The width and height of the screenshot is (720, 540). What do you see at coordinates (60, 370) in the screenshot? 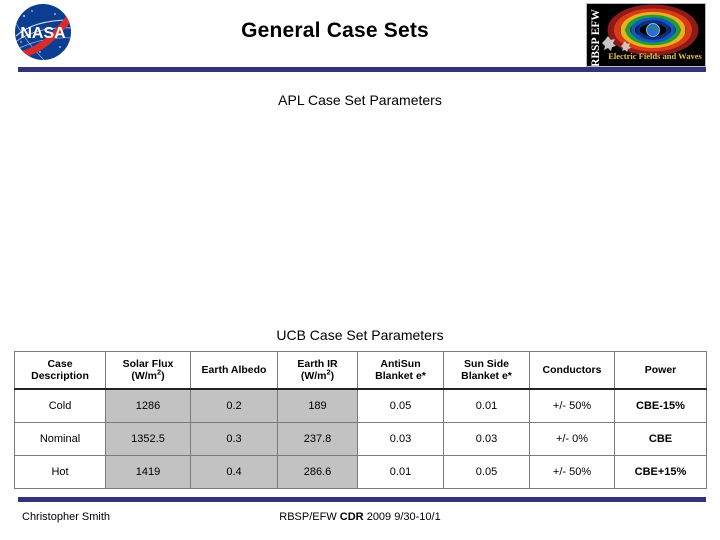
I see `column-header-case-description: Case Description` at bounding box center [60, 370].